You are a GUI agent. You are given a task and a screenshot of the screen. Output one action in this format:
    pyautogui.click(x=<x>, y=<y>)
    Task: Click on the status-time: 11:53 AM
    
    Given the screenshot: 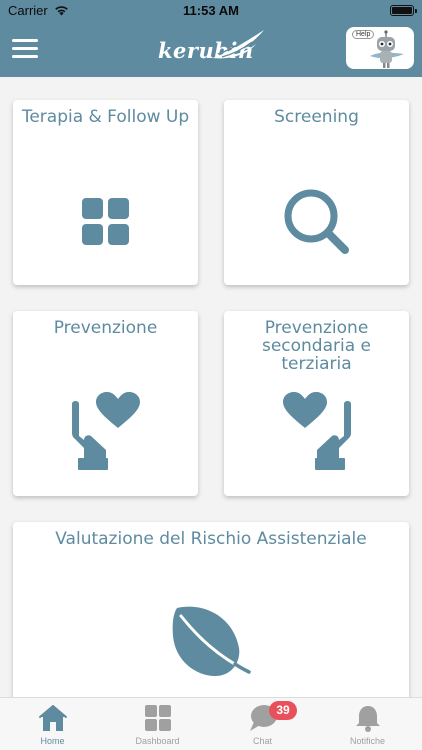 What is the action you would take?
    pyautogui.click(x=211, y=10)
    